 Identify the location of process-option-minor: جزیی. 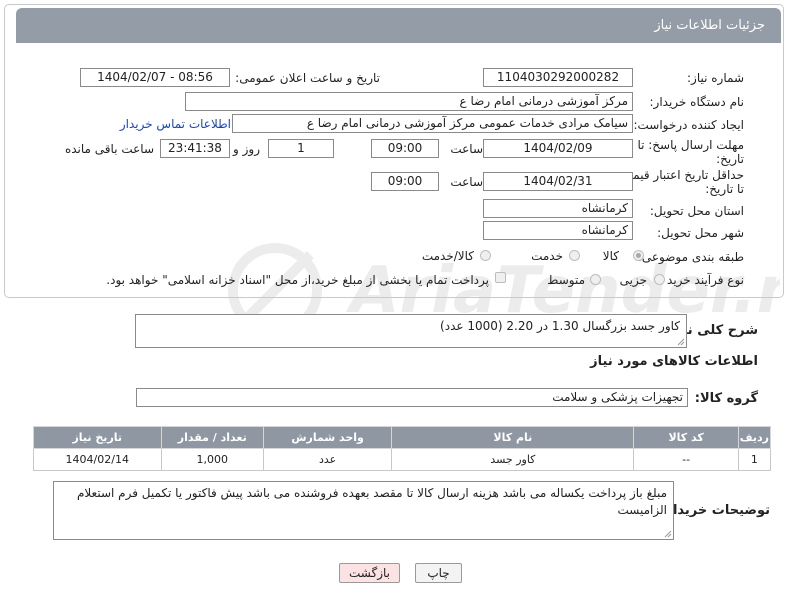
(633, 280).